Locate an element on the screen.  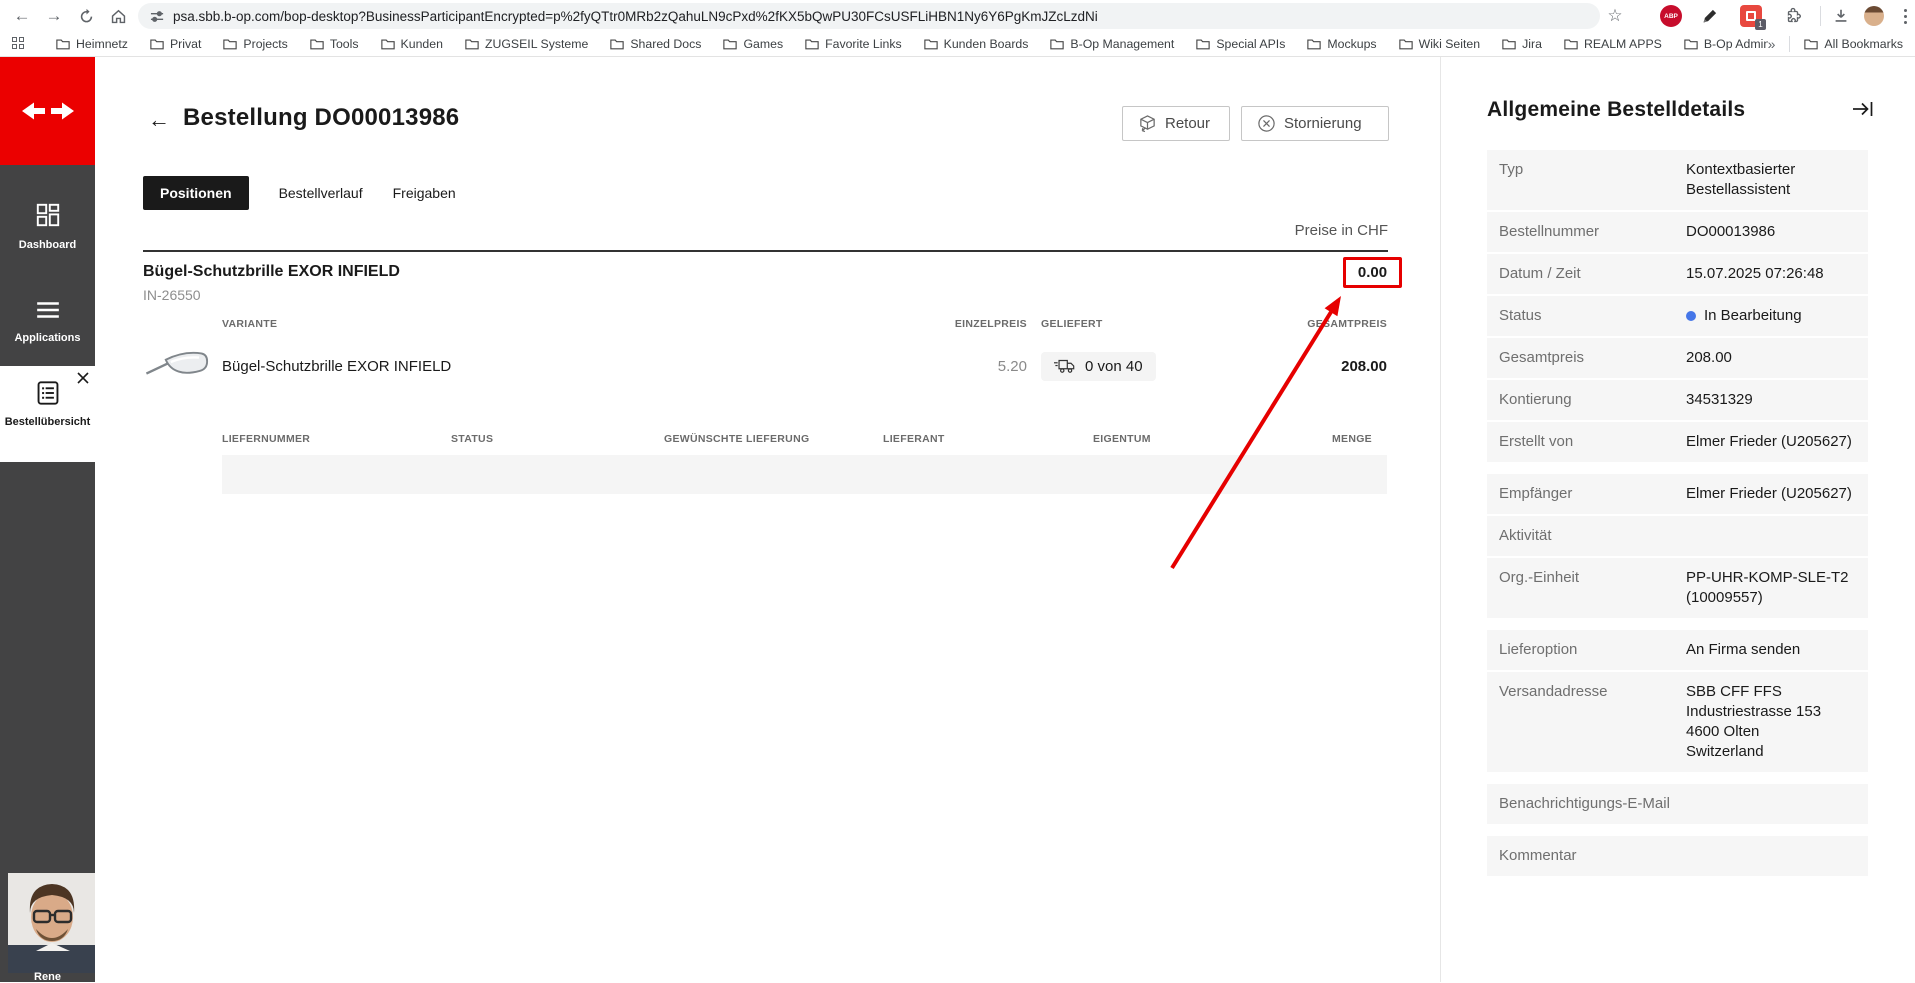
detail-value: 34531329 is located at coordinates (1719, 399).